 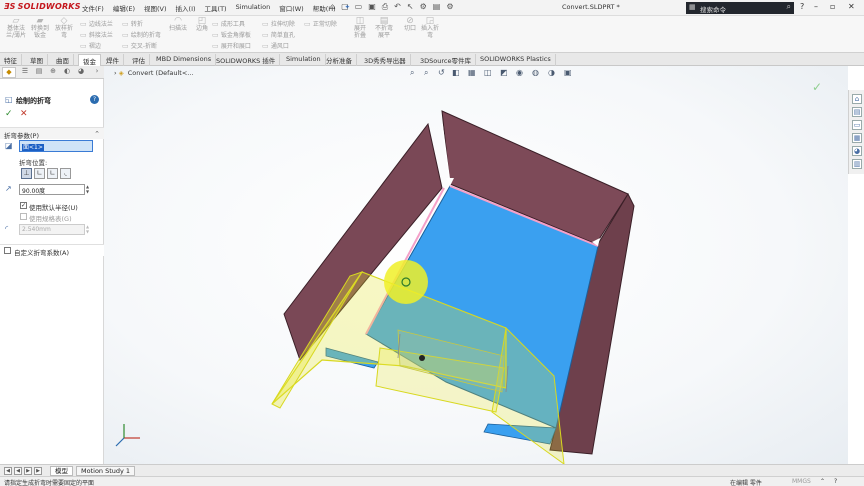 I want to click on bend-centerline-button: ⊥, so click(x=26, y=173).